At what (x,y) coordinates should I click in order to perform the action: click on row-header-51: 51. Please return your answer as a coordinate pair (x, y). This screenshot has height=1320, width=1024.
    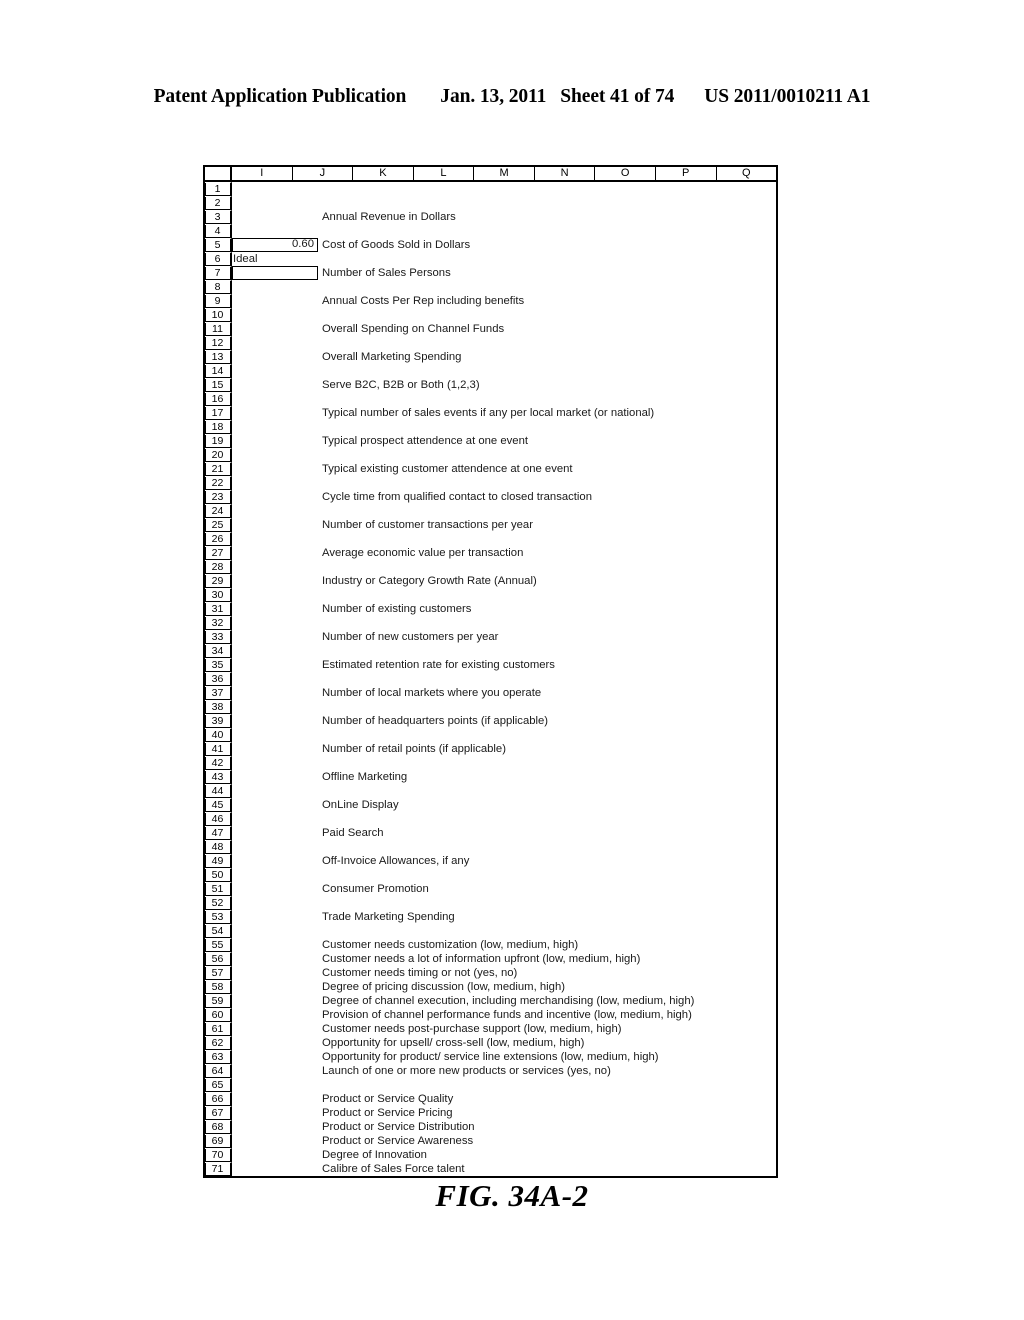
    Looking at the image, I should click on (218, 889).